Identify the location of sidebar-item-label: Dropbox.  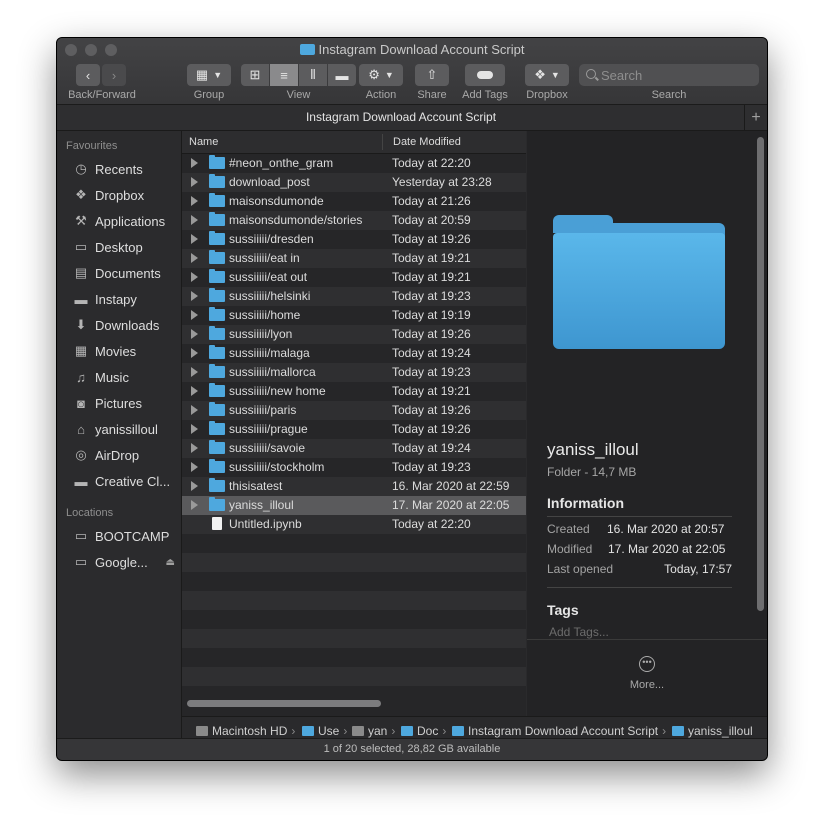
(120, 195).